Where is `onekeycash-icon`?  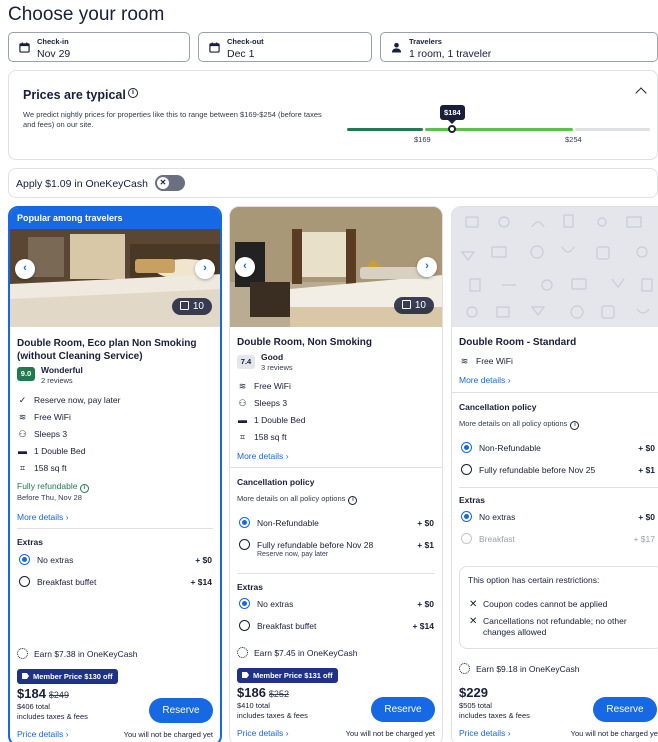
onekeycash-icon is located at coordinates (242, 652).